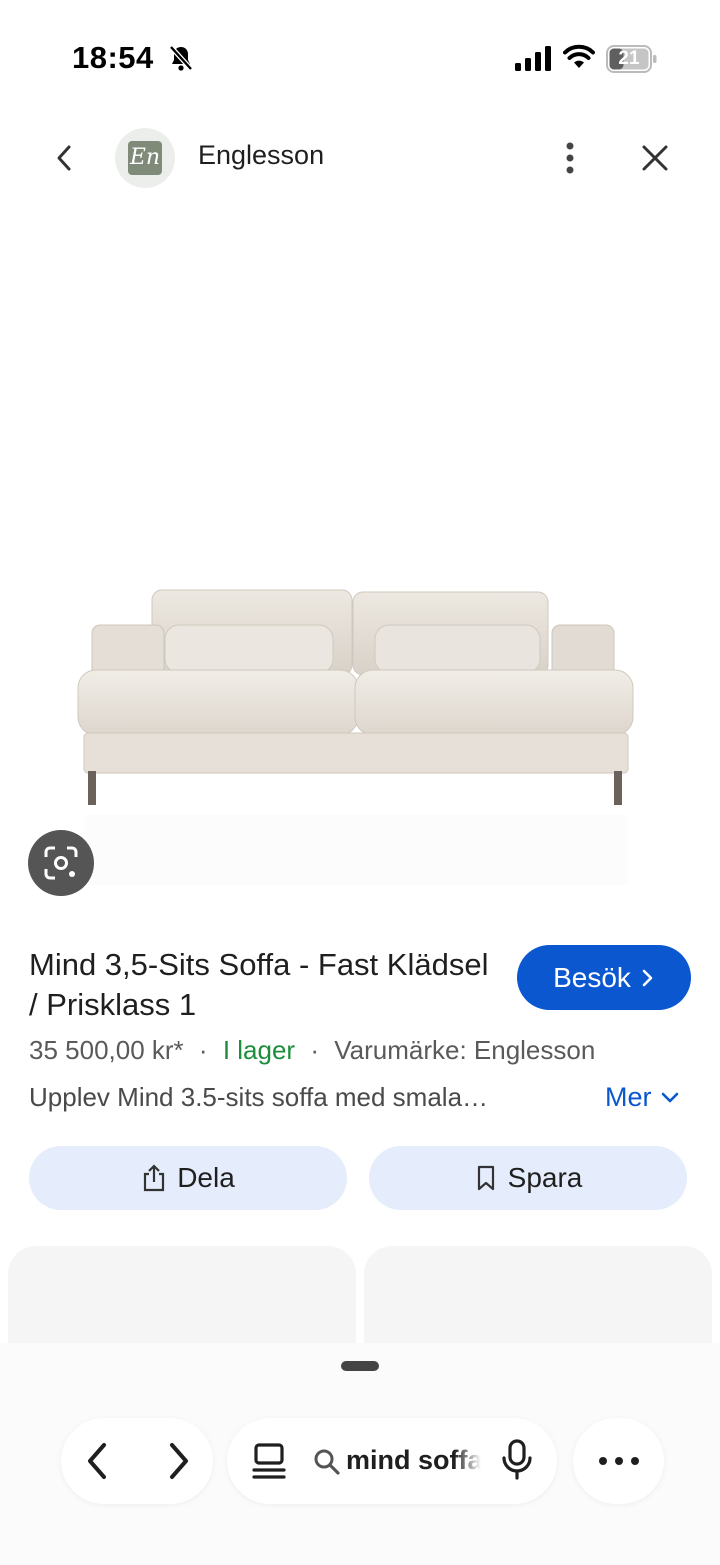  I want to click on bookmark-icon, so click(485, 1178).